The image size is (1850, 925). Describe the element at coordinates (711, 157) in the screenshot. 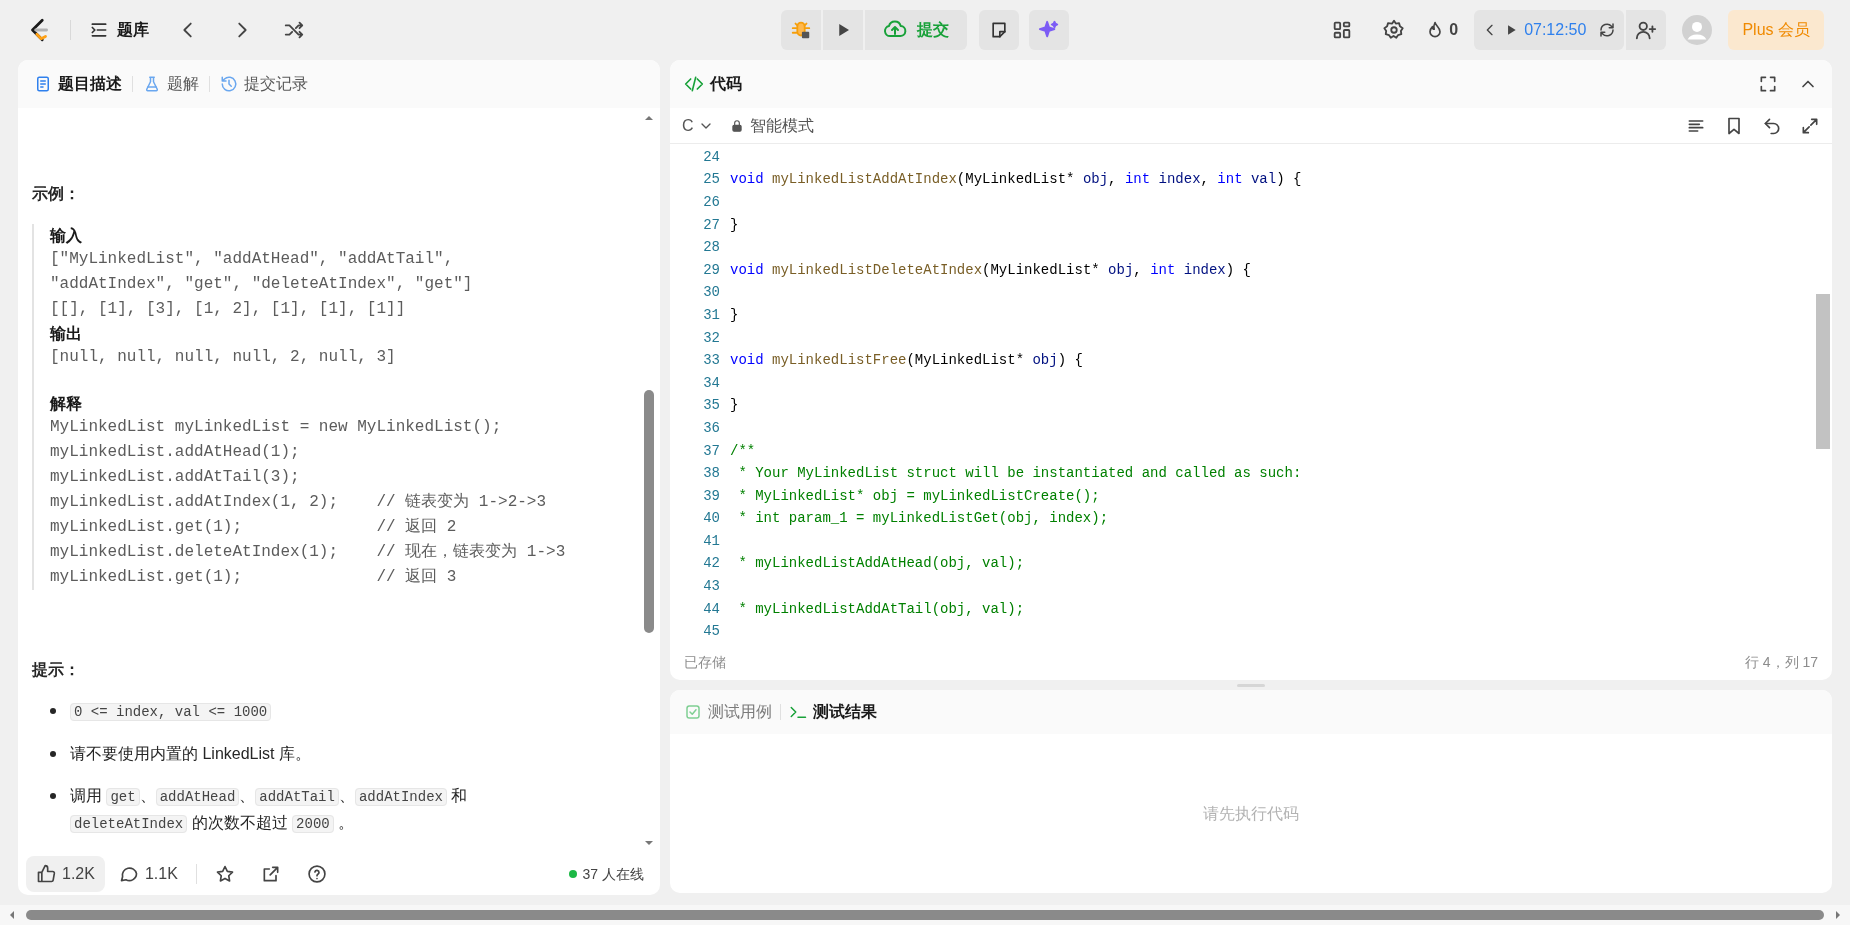

I see `line-number: 24` at that location.